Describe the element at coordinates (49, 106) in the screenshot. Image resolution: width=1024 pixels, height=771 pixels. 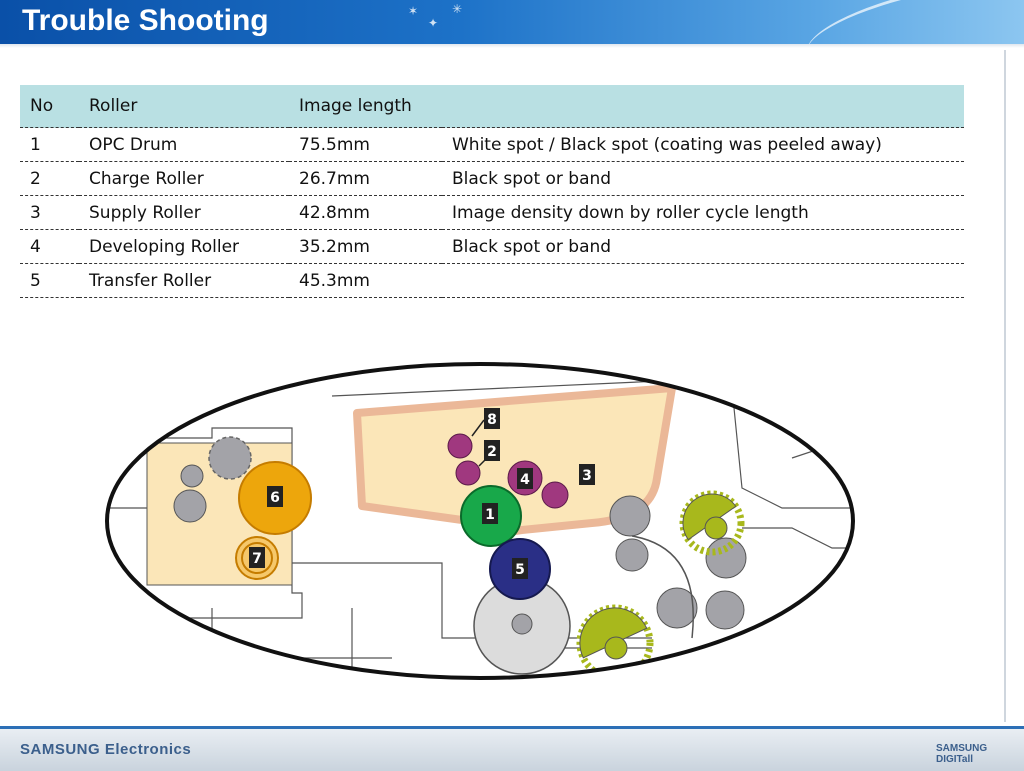
I see `header-no: No` at that location.